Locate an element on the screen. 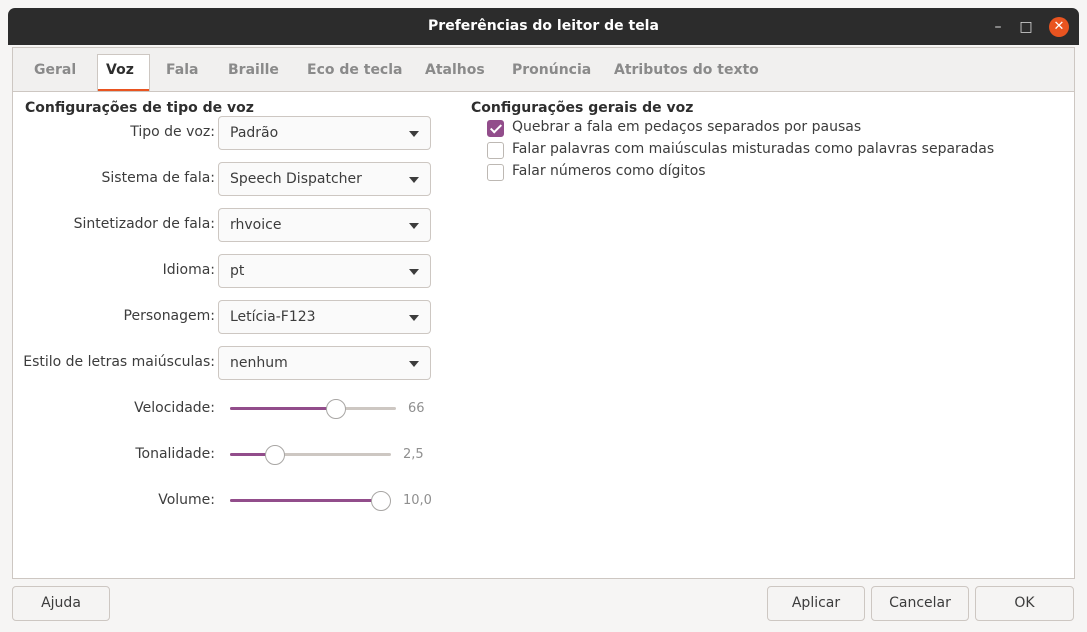 The image size is (1087, 632). rate-value: 66 is located at coordinates (416, 408).